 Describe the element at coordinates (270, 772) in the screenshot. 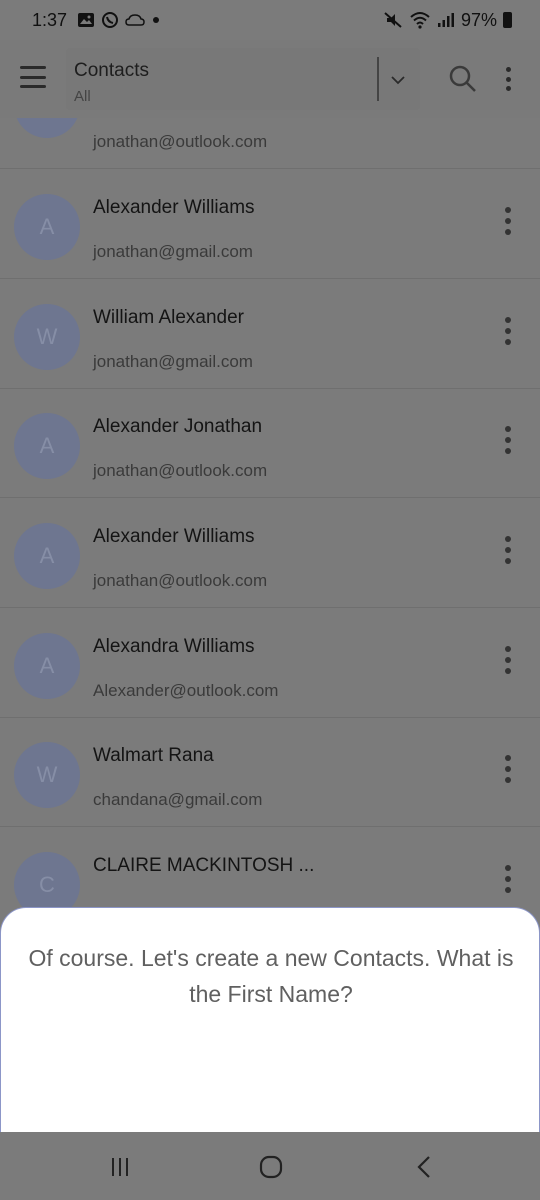

I see `list-item: W Walmart Rana chandana@gmail.com` at that location.